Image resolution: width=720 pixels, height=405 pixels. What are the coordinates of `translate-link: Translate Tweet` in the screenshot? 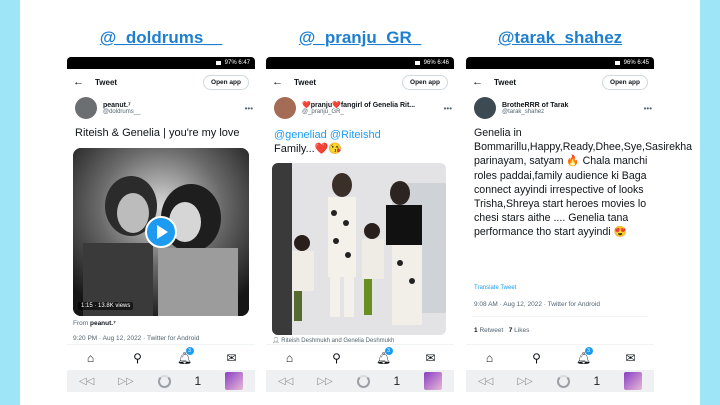 It's located at (495, 288).